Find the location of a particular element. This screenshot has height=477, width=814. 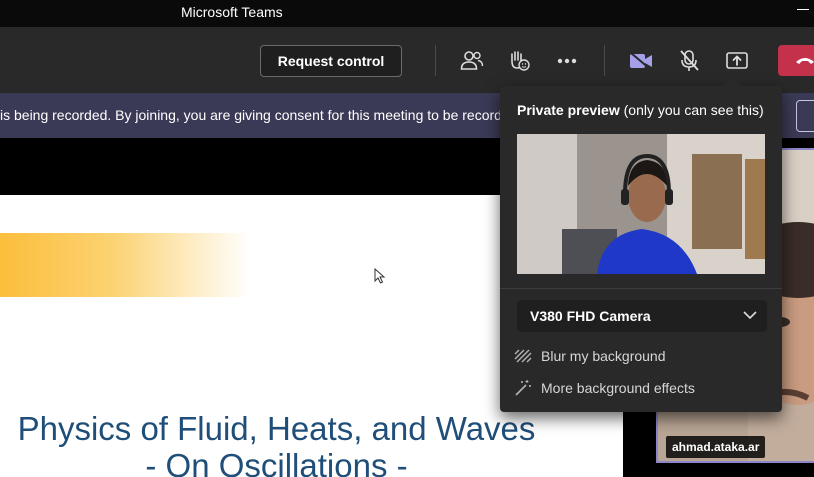

background-effects-label: More background effects is located at coordinates (618, 388).